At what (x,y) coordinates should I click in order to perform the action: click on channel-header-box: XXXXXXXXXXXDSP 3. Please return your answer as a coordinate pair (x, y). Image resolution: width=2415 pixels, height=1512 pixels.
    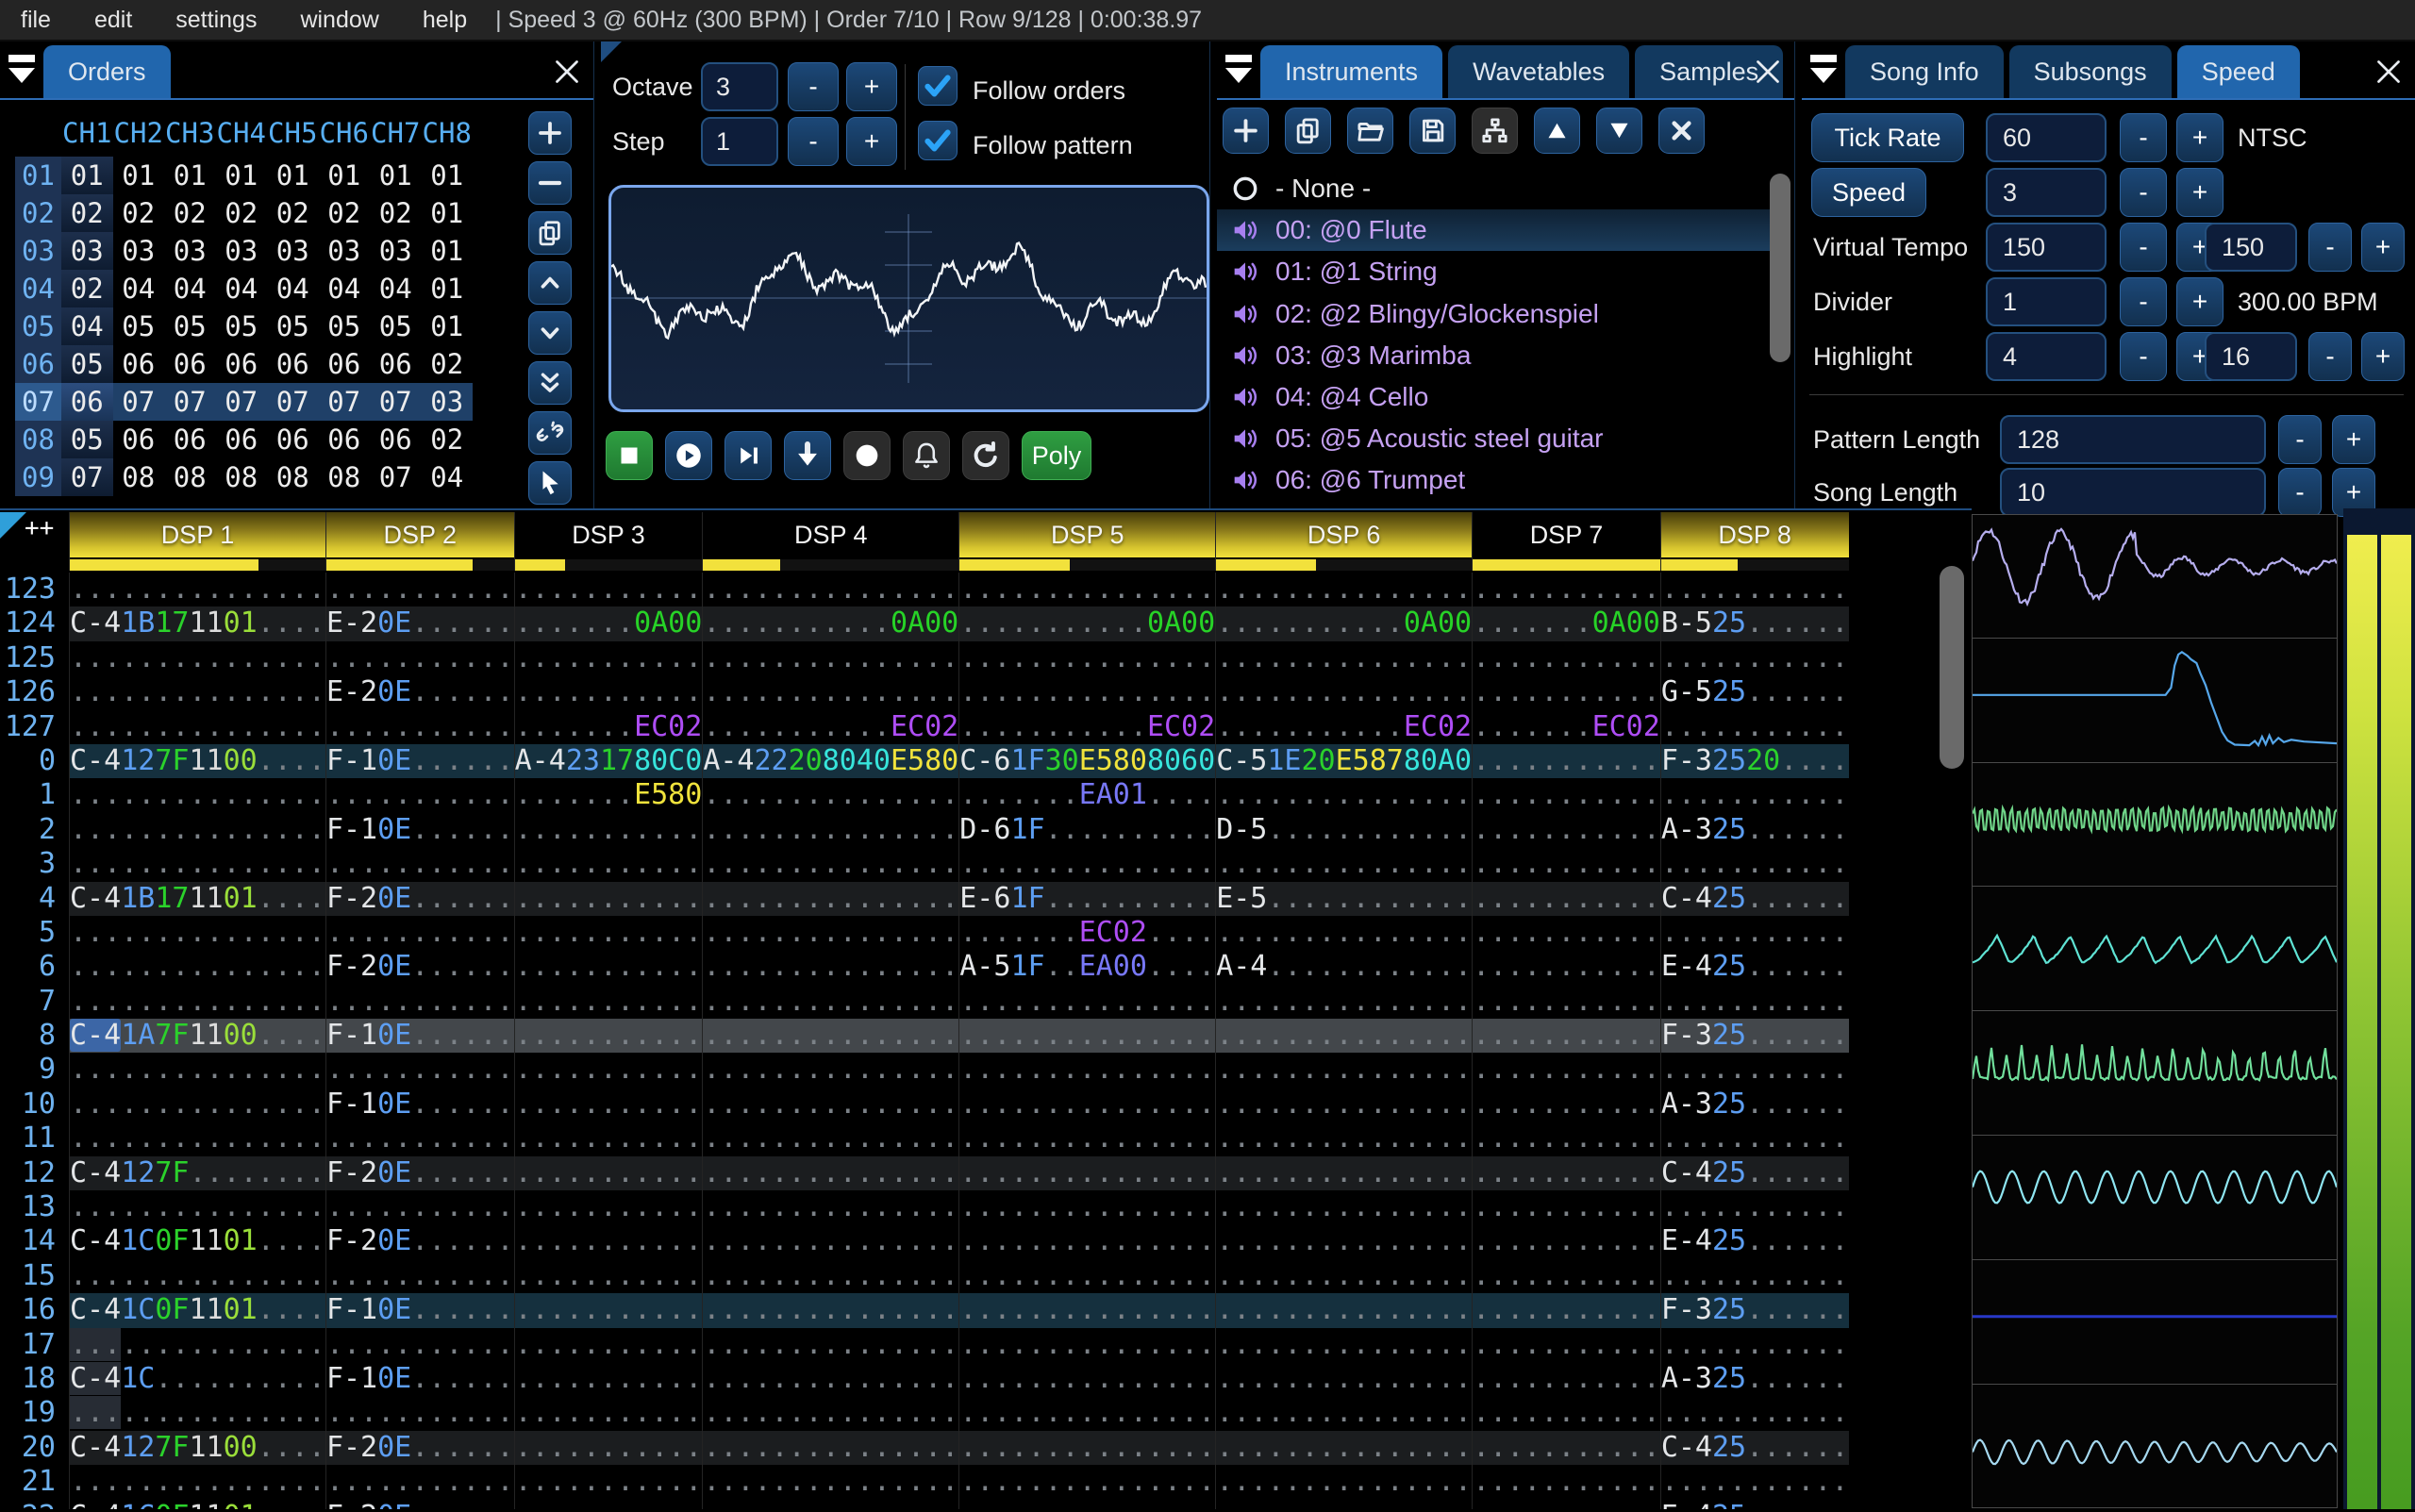
    Looking at the image, I should click on (609, 534).